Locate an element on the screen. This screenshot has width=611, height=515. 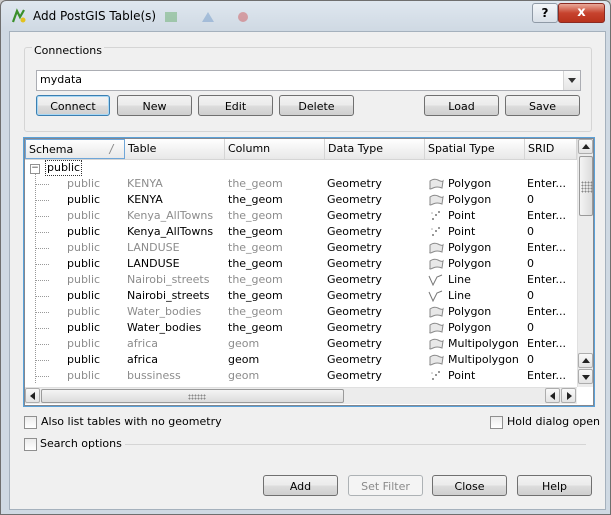
vertical-scroll-thumb is located at coordinates (586, 186).